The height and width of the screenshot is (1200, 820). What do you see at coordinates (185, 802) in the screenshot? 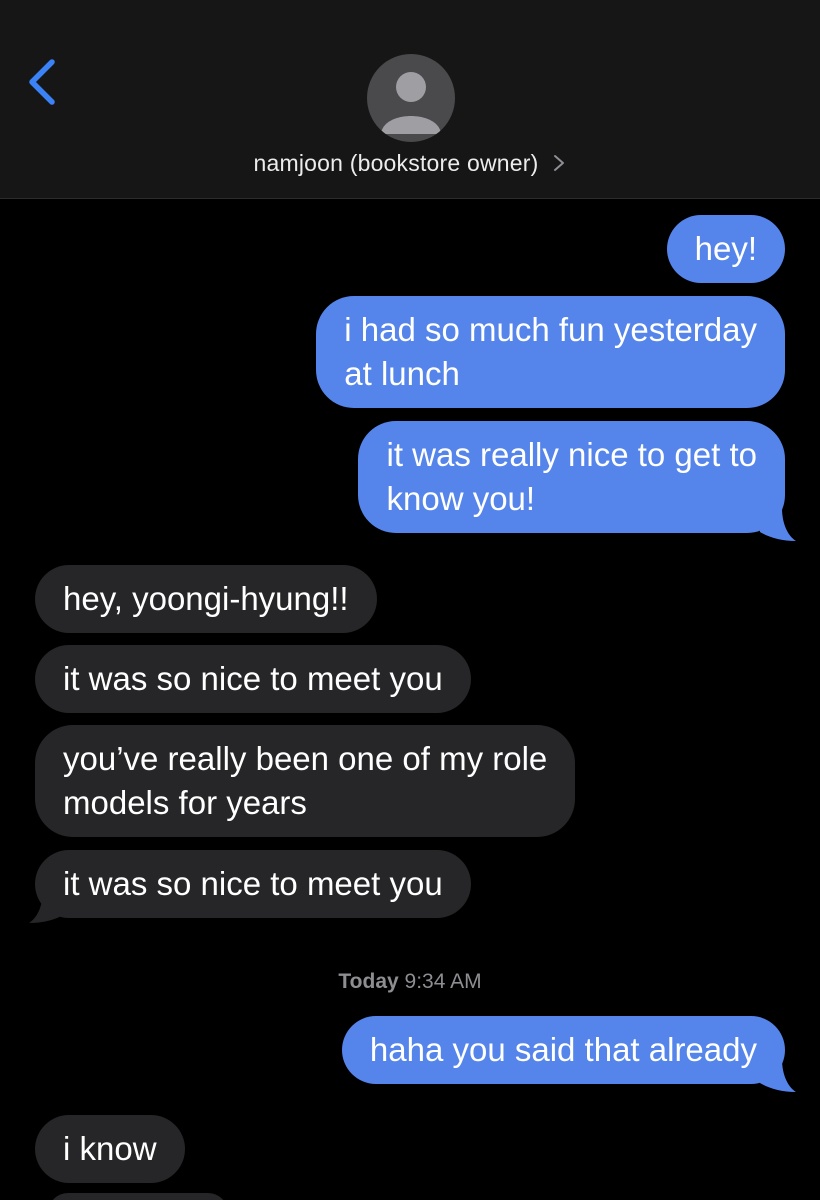
I see `message-line: models for years` at bounding box center [185, 802].